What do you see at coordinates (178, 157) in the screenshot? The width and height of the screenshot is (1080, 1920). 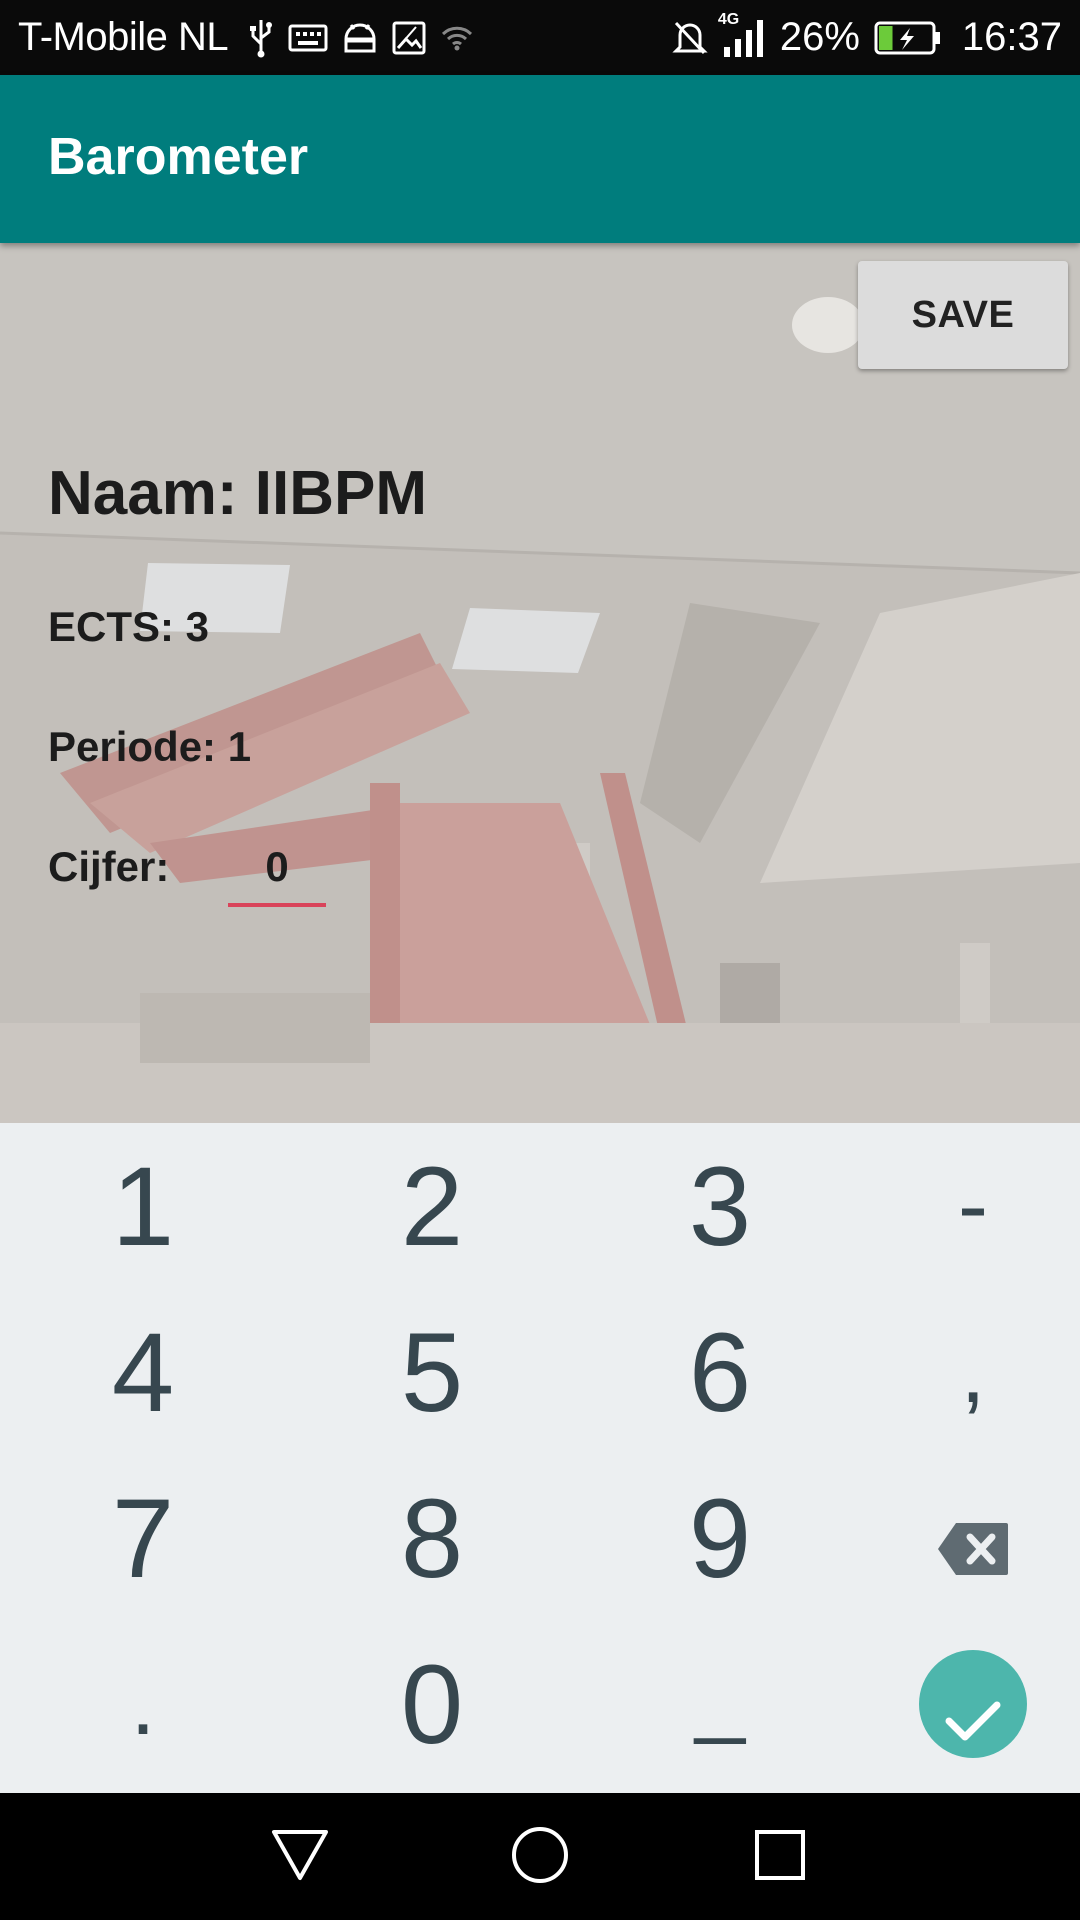 I see `app-title: Barometer` at bounding box center [178, 157].